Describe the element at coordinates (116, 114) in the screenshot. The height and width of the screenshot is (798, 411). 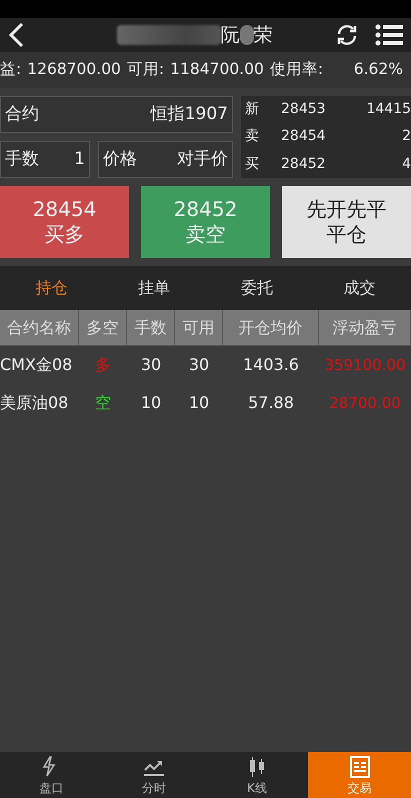
I see `contract-field: 合约 恒指1907` at that location.